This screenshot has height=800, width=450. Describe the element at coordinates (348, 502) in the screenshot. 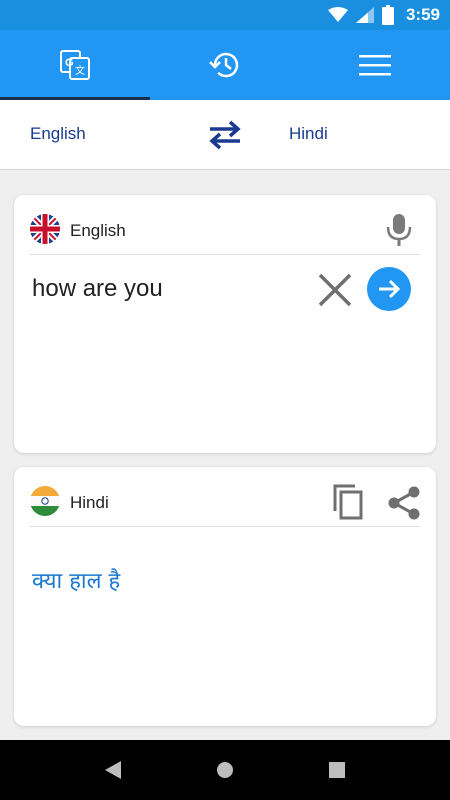

I see `copy-icon` at that location.